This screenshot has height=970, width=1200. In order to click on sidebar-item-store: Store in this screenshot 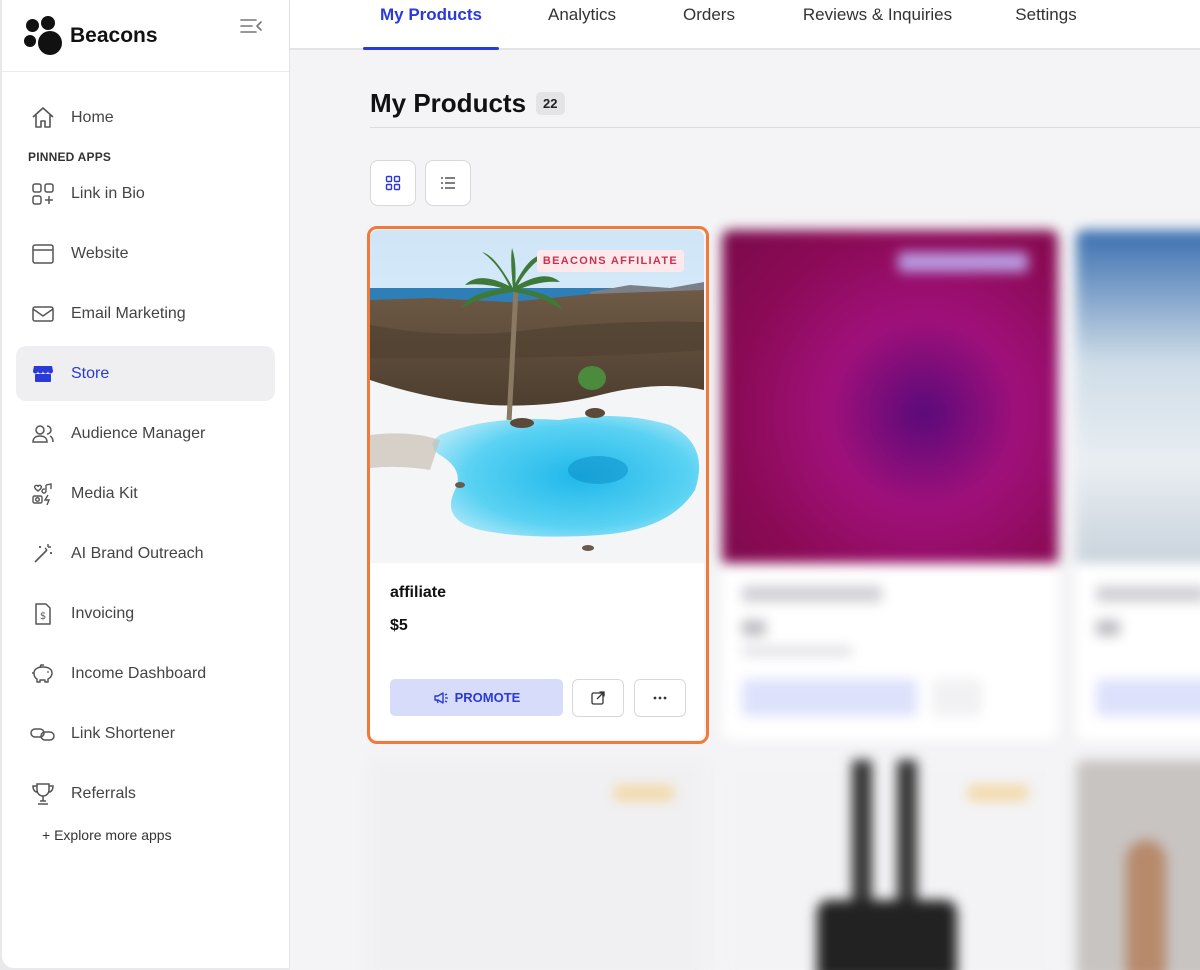, I will do `click(145, 373)`.